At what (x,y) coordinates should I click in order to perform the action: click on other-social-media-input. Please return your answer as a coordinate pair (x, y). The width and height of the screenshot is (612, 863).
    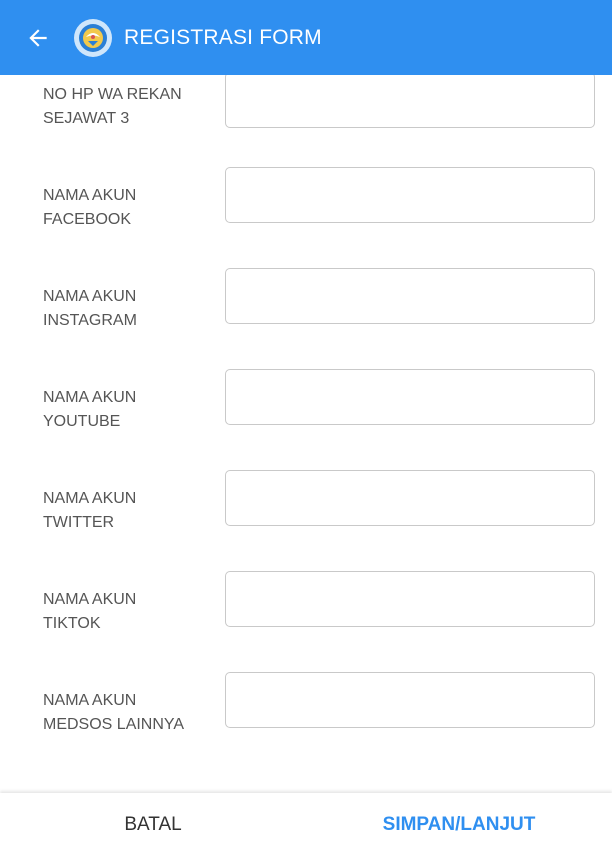
    Looking at the image, I should click on (410, 700).